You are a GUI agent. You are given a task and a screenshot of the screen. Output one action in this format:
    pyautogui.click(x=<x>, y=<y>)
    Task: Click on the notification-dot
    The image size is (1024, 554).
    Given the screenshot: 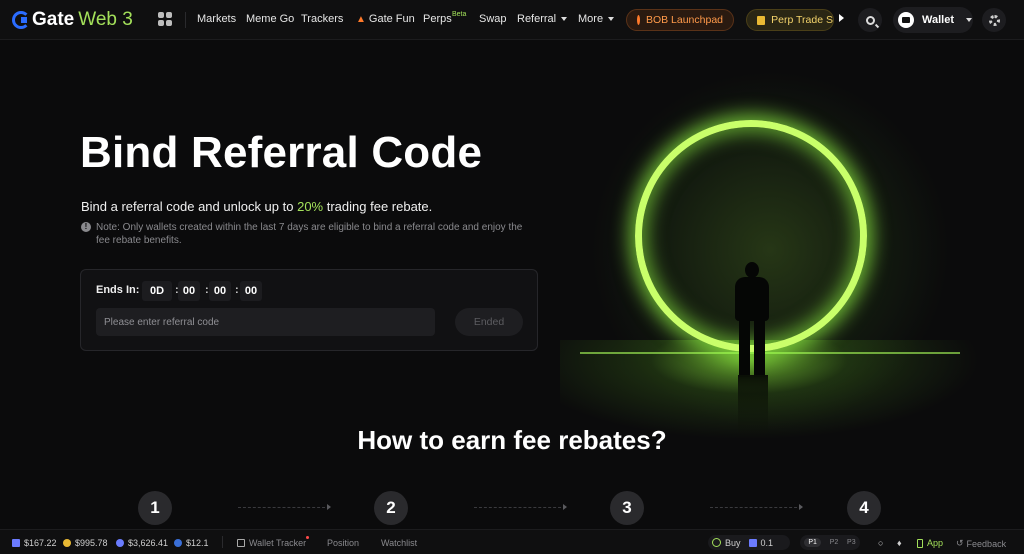 What is the action you would take?
    pyautogui.click(x=307, y=537)
    